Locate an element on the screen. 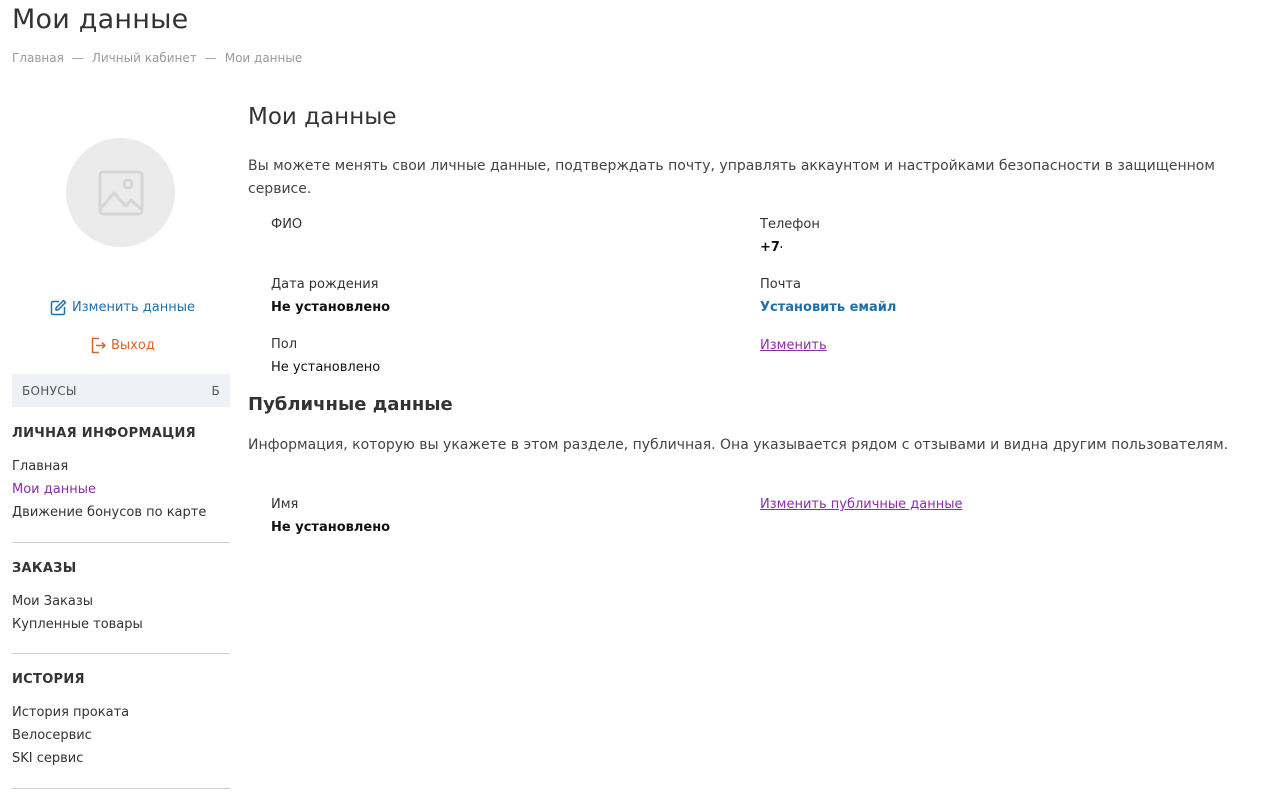 The width and height of the screenshot is (1277, 799). image-placeholder-icon is located at coordinates (120, 192).